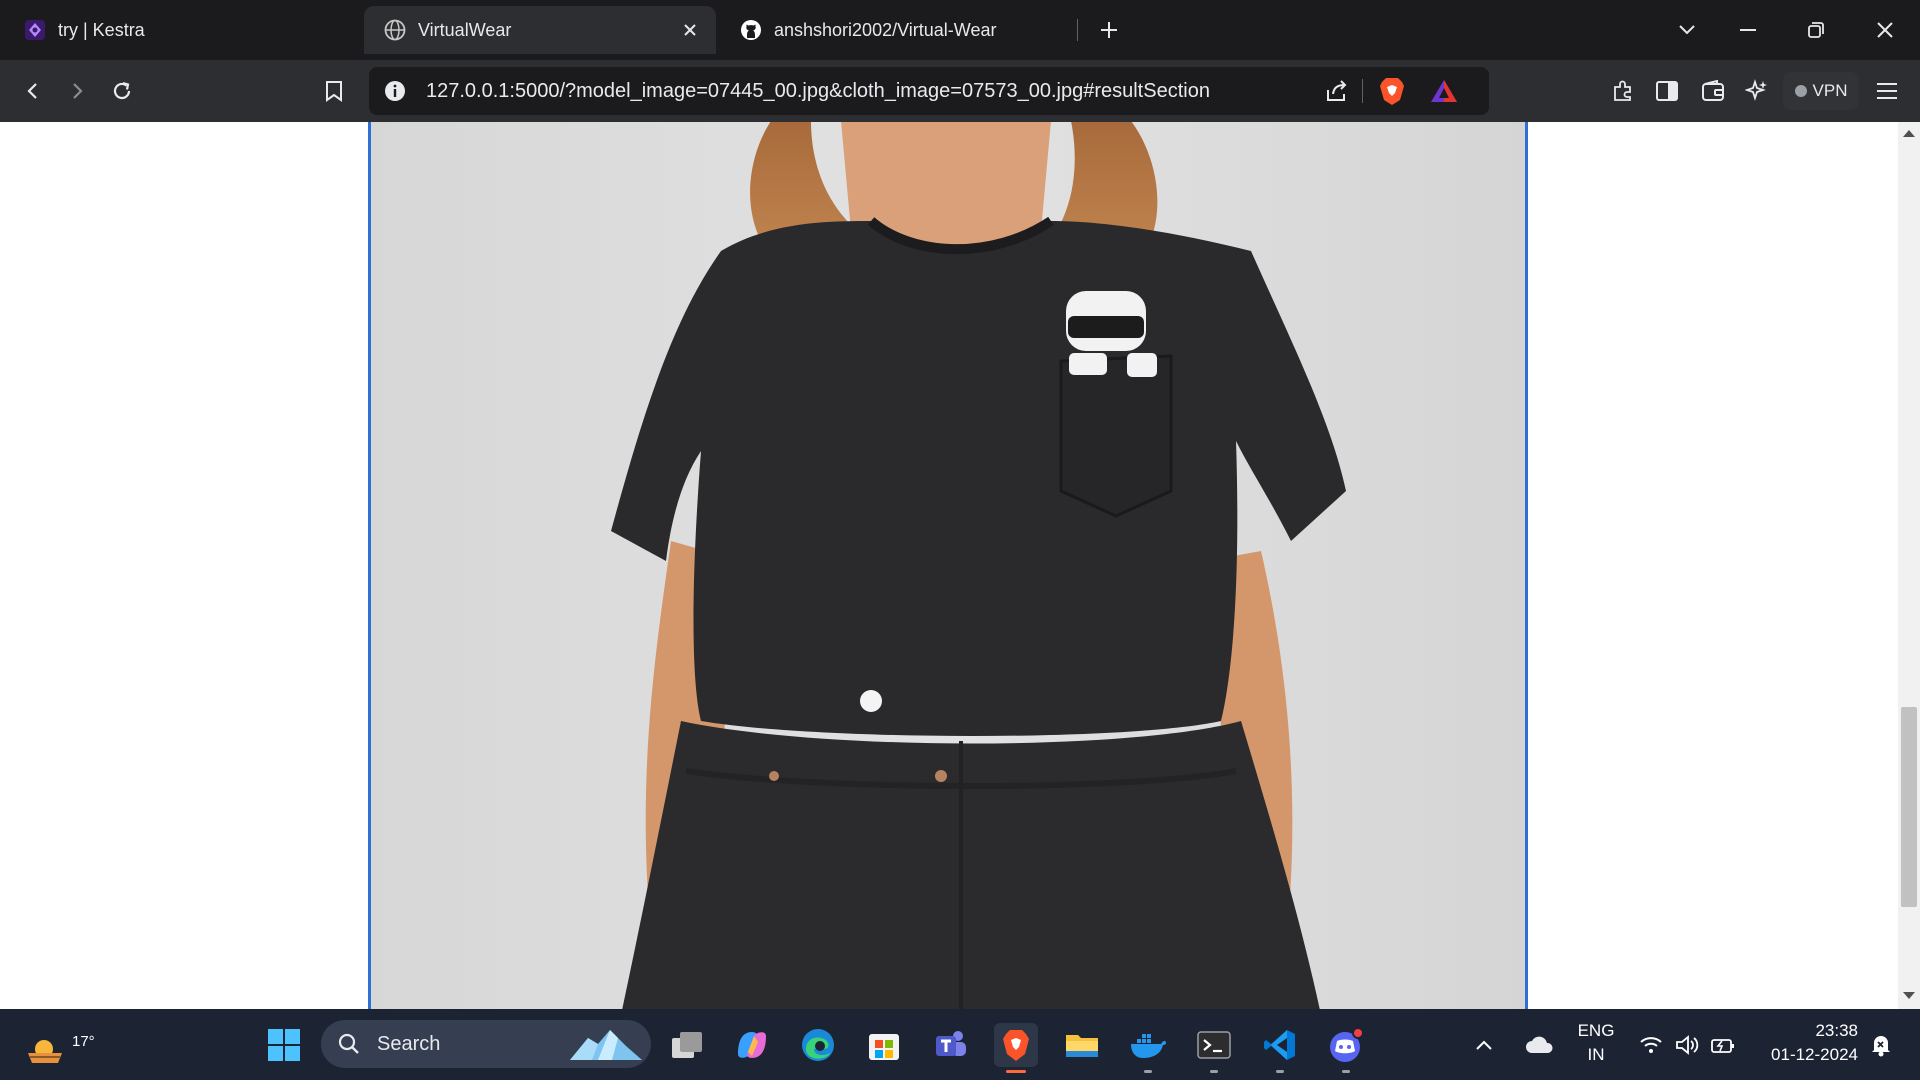 The height and width of the screenshot is (1080, 1920). Describe the element at coordinates (606, 1045) in the screenshot. I see `search-highlight-icon` at that location.